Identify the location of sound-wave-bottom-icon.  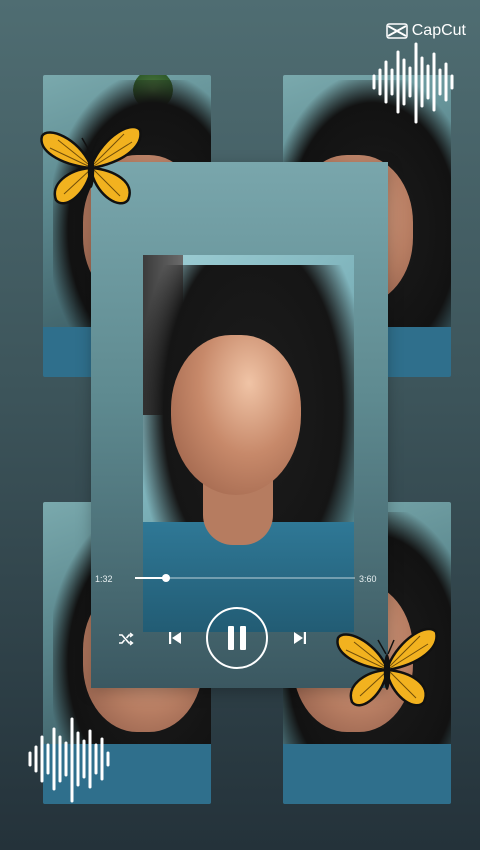
(69, 760).